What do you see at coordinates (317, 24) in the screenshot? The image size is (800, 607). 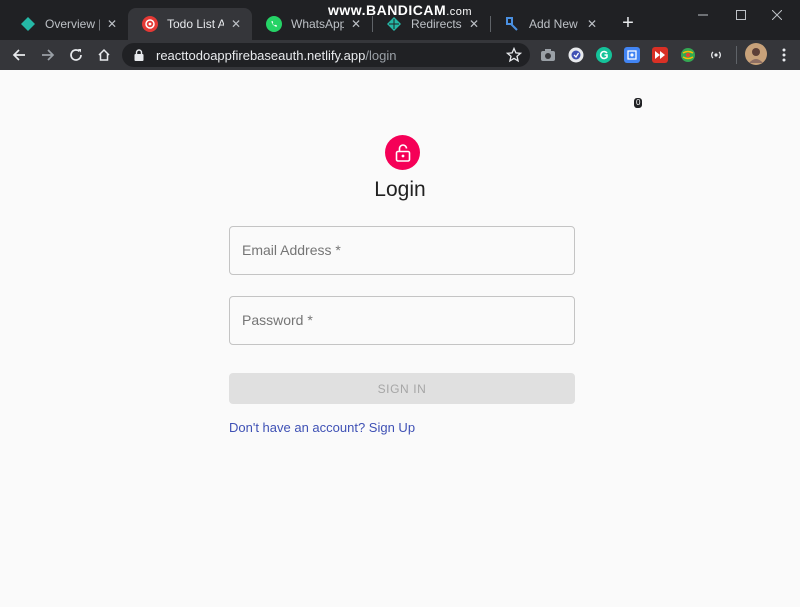 I see `tab-title: WhatsApp` at bounding box center [317, 24].